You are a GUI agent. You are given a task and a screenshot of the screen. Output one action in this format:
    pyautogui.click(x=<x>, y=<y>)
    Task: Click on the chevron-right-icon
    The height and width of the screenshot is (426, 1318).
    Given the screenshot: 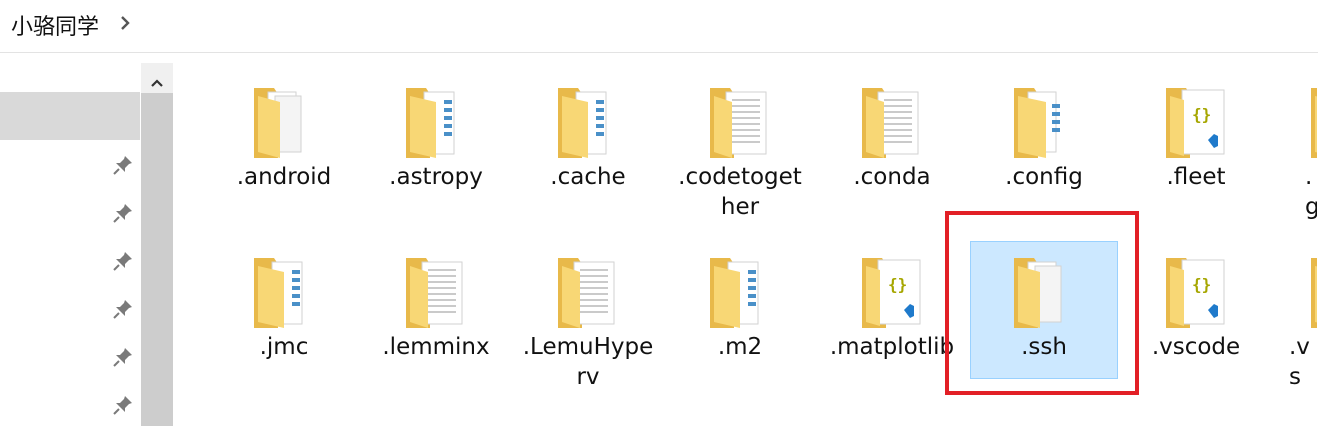 What is the action you would take?
    pyautogui.click(x=125, y=23)
    